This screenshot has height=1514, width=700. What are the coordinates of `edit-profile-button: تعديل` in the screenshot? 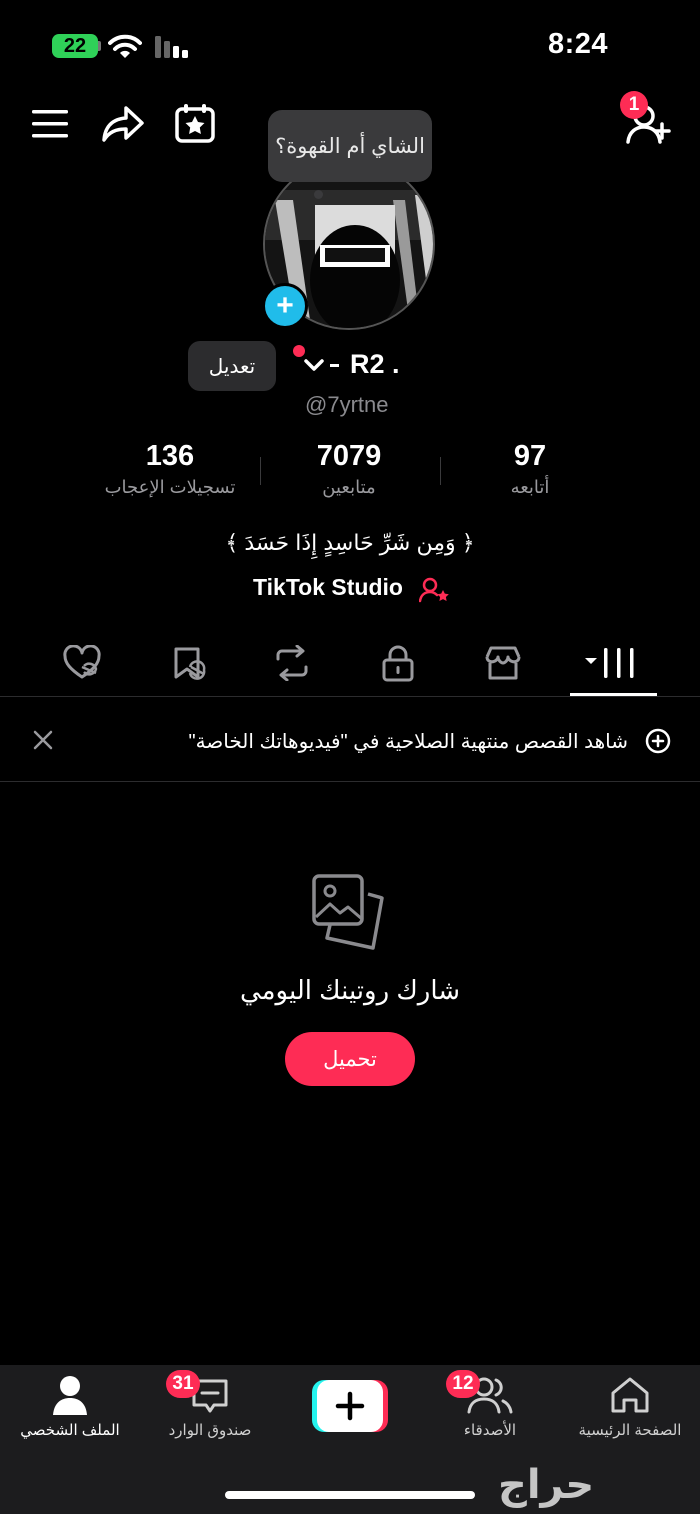 It's located at (232, 366).